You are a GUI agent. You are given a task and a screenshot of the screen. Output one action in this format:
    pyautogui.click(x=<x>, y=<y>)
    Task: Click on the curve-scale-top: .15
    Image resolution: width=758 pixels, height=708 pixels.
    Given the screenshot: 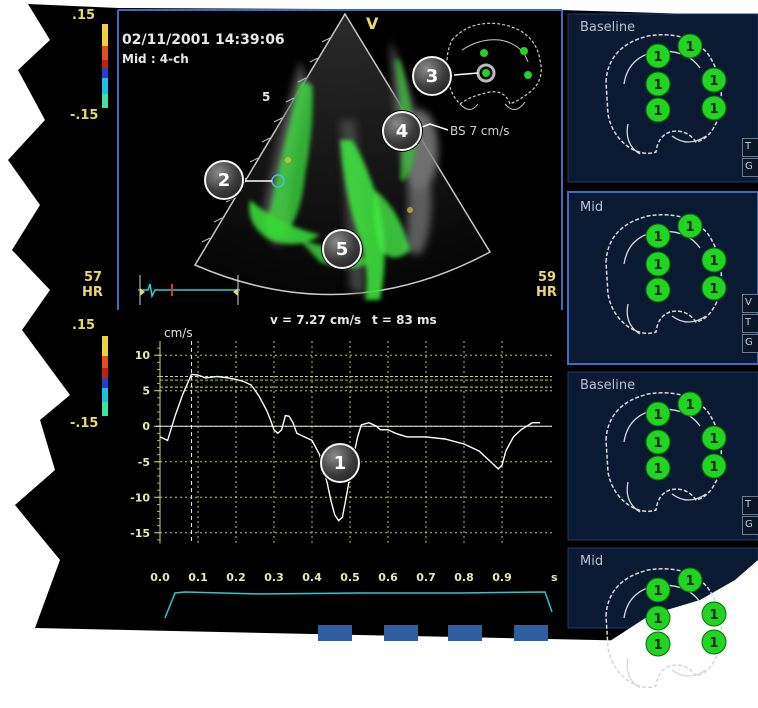 What is the action you would take?
    pyautogui.click(x=84, y=325)
    